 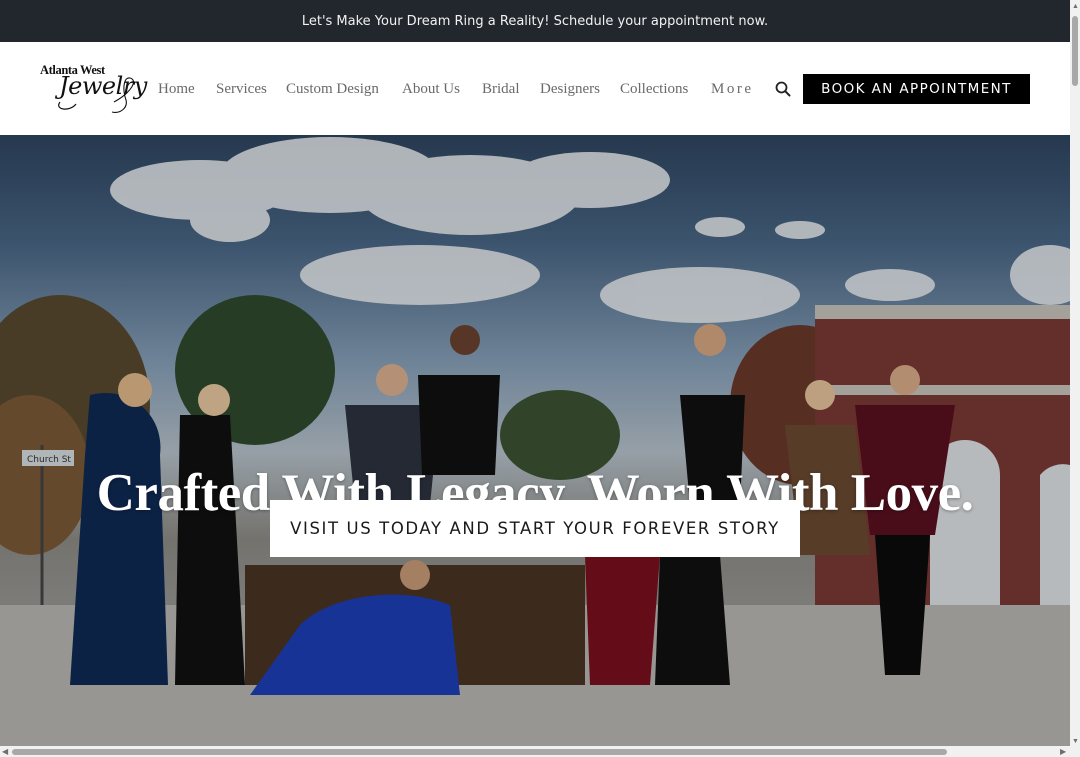 I want to click on nav-item-designers: Designers, so click(x=570, y=89).